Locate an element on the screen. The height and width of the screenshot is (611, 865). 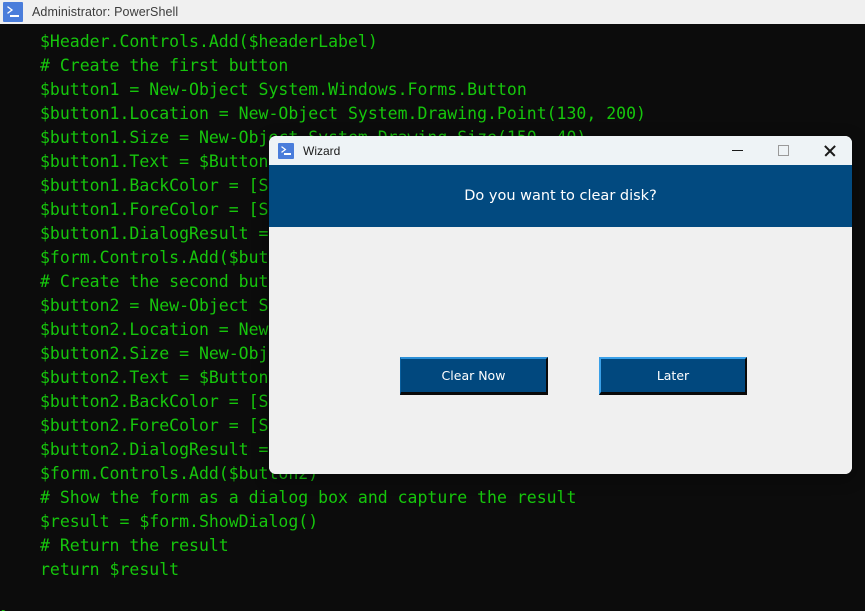
powershell-titlebar: Administrator: PowerShell is located at coordinates (432, 12).